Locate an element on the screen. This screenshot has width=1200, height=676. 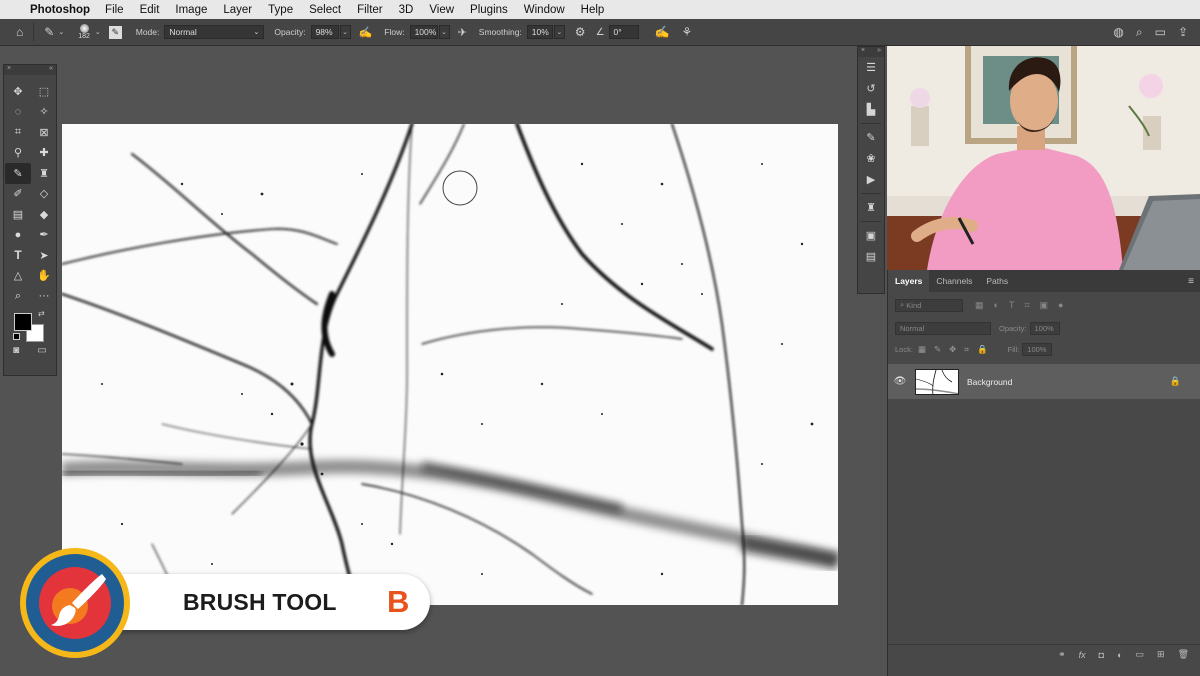
layer-style-fx-icon: fx is located at coordinates (1082, 655).